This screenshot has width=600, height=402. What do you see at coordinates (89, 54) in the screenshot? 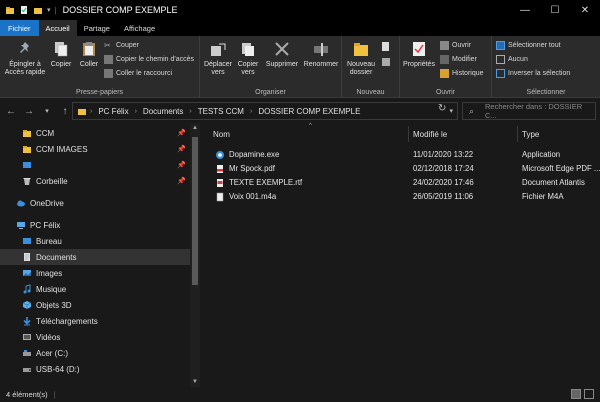
I see `paste-button: Coller` at bounding box center [89, 54].